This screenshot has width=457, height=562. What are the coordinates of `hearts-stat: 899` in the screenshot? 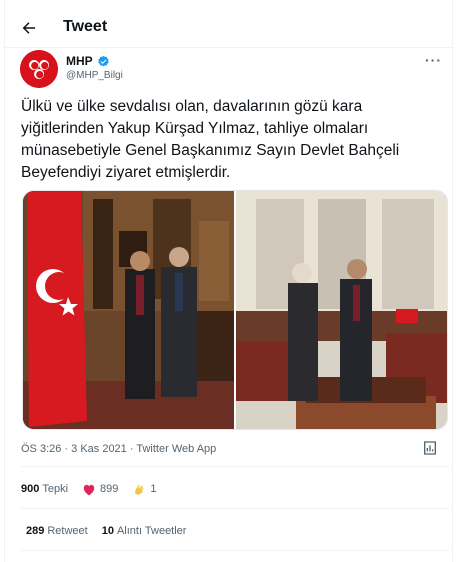 It's located at (100, 489).